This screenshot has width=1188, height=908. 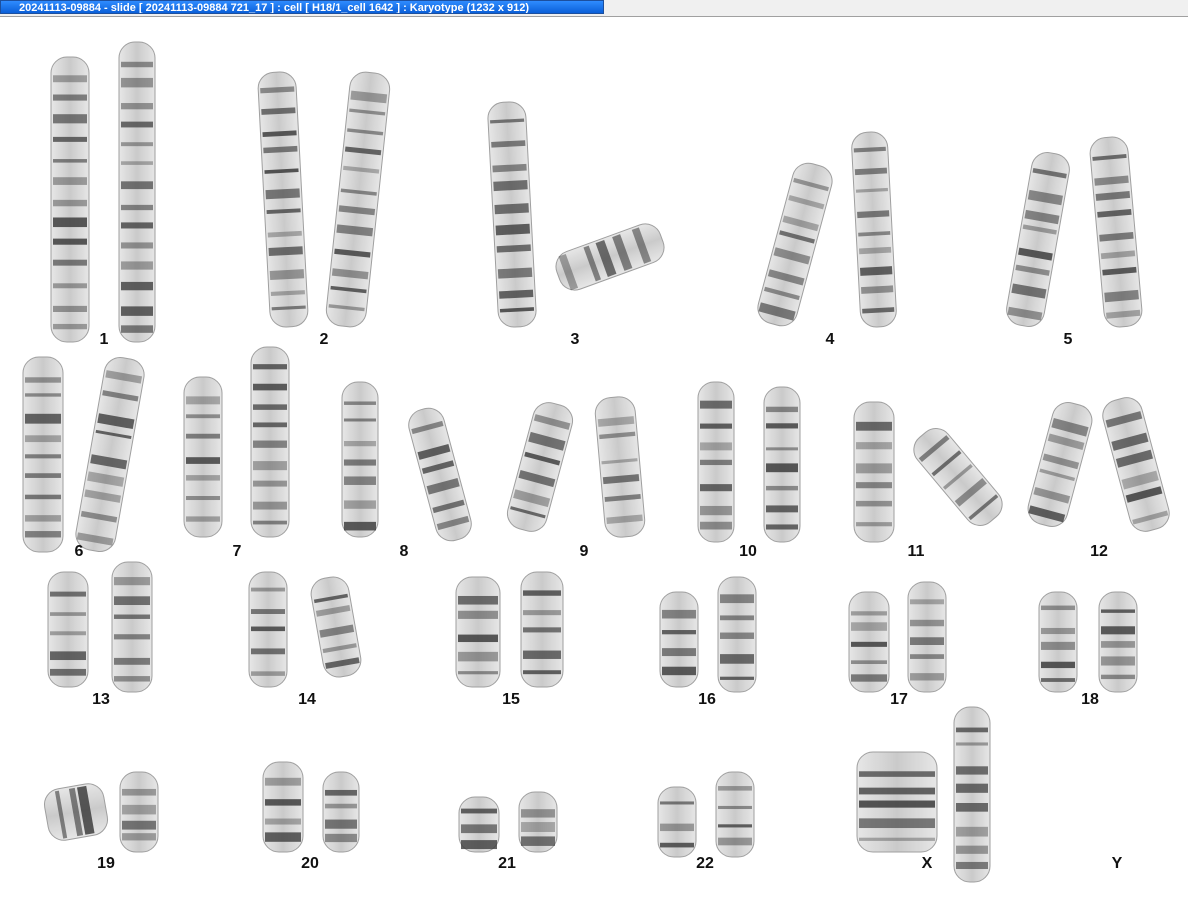 What do you see at coordinates (336, 626) in the screenshot?
I see `chromosome-14-b` at bounding box center [336, 626].